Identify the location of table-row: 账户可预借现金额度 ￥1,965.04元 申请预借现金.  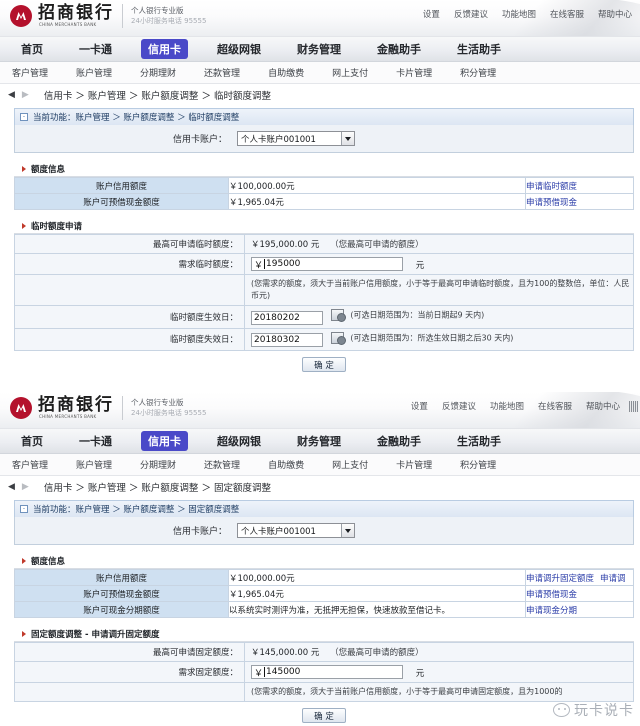
(324, 593).